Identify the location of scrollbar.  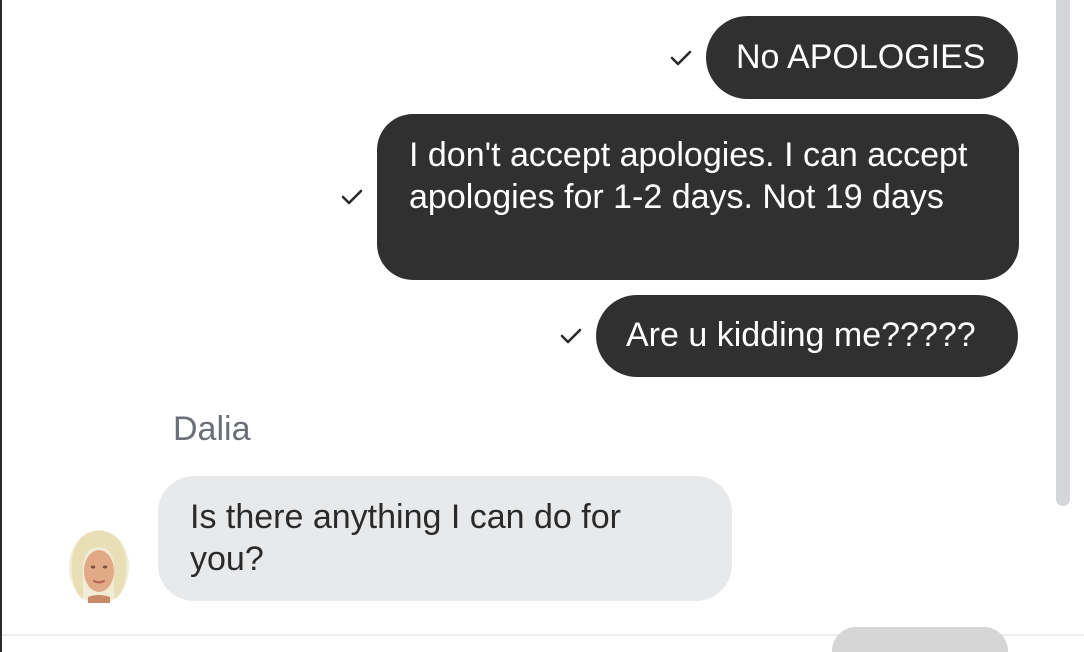
(1063, 253).